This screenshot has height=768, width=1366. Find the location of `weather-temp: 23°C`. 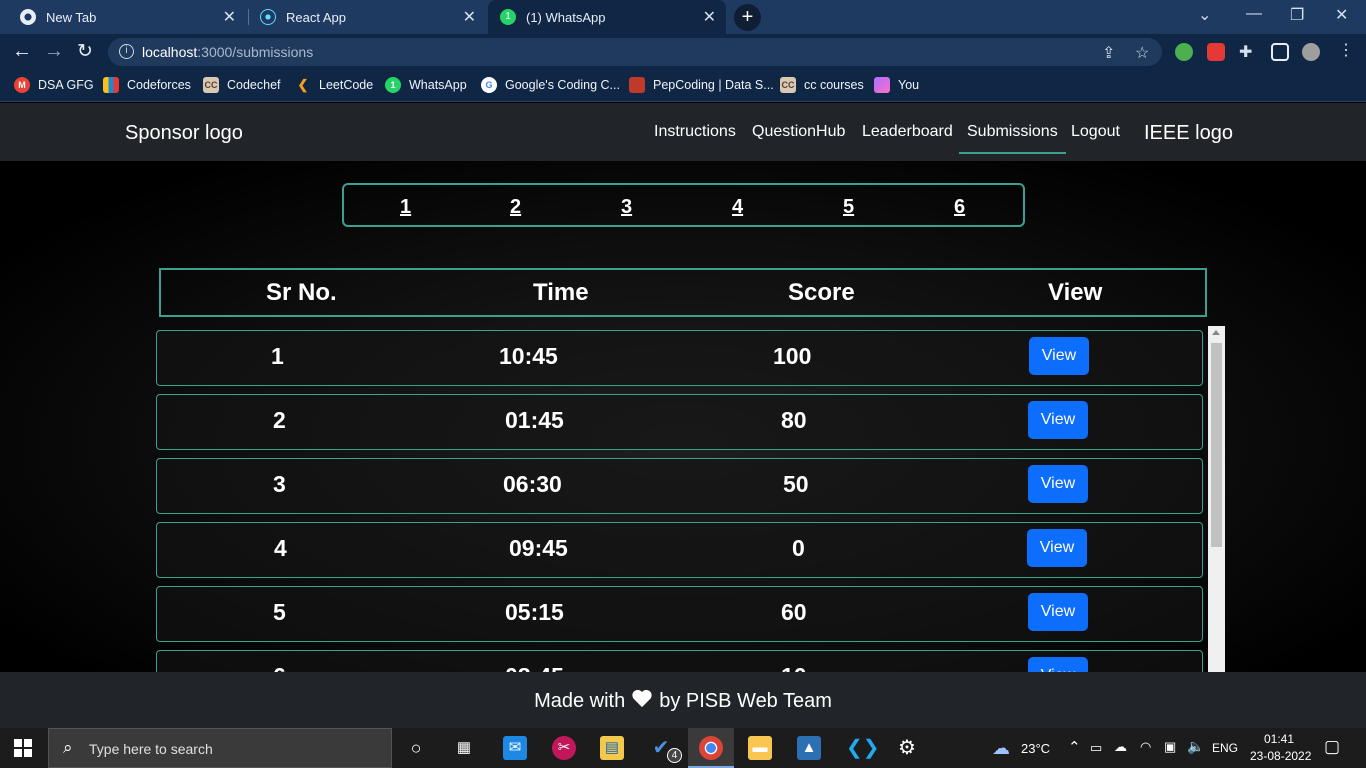

weather-temp: 23°C is located at coordinates (1035, 748).